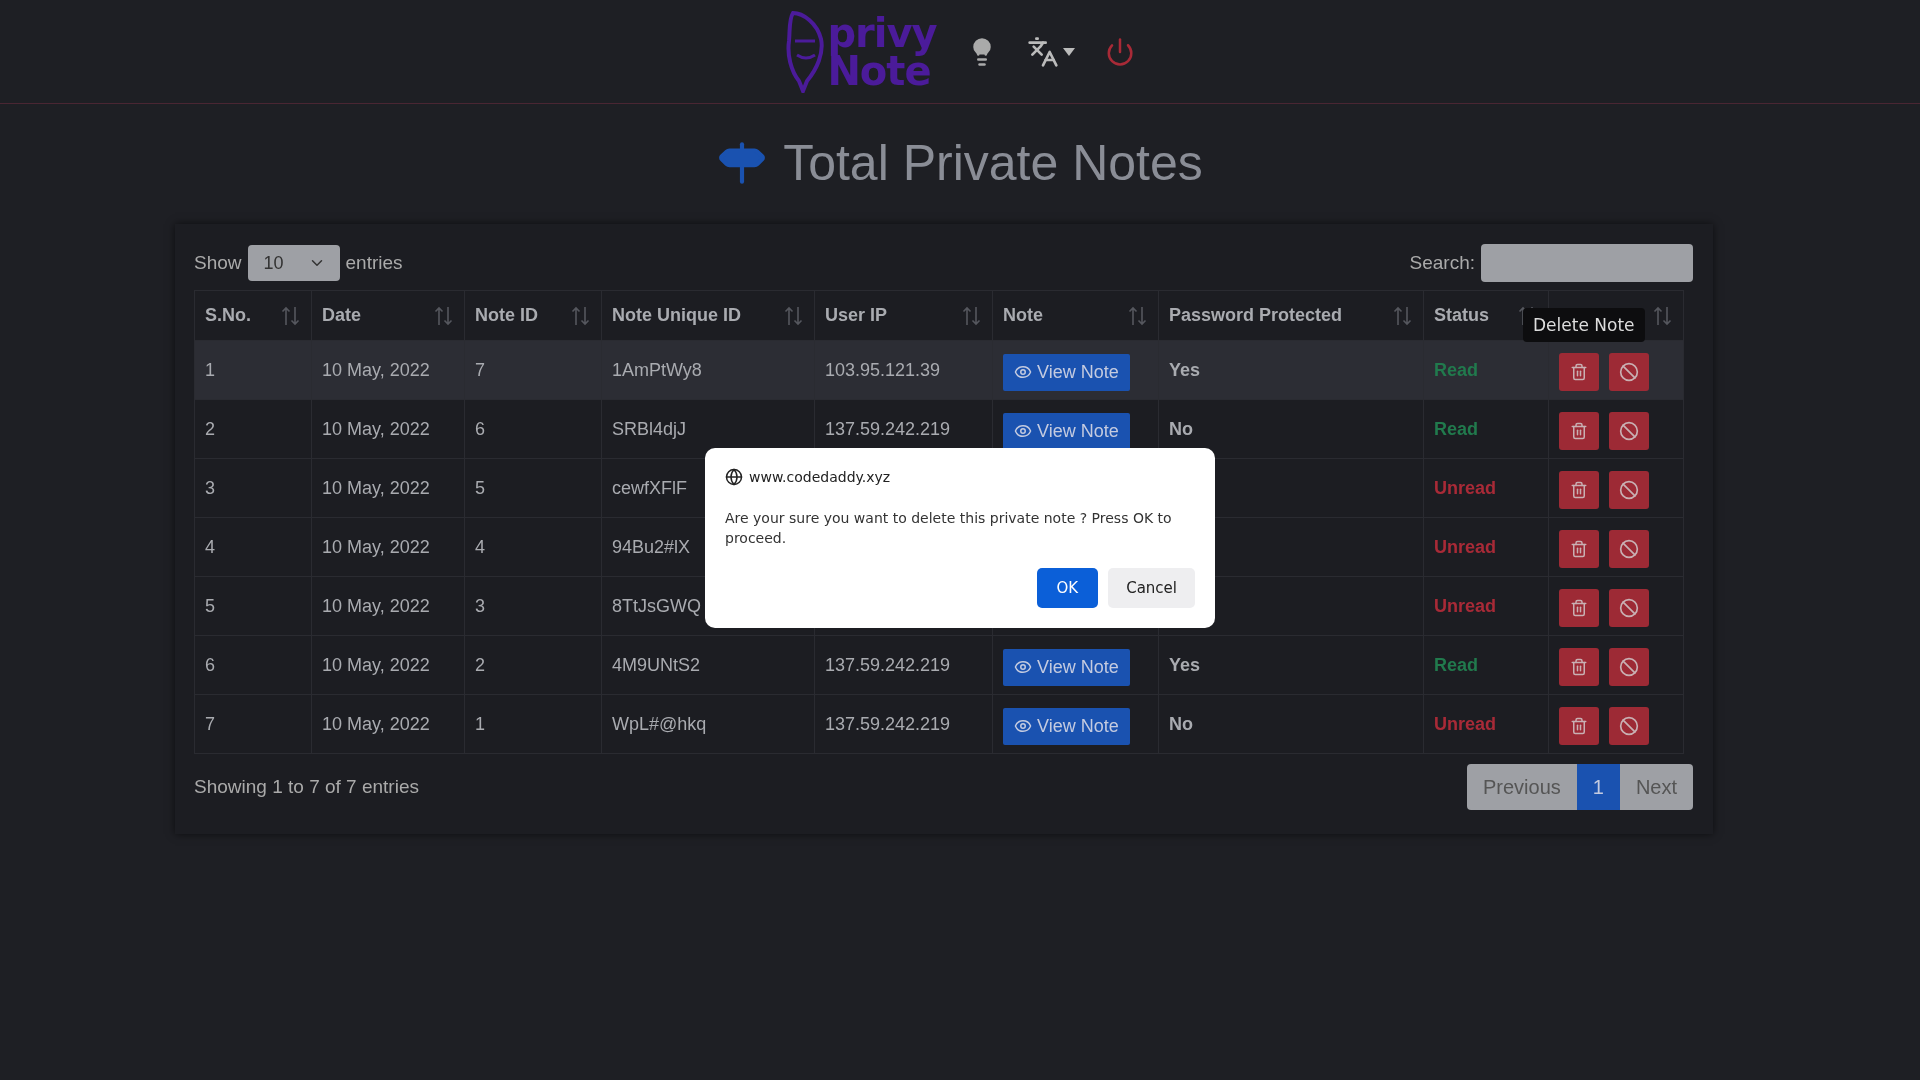 This screenshot has width=1920, height=1080. I want to click on table-cell: 103.95.121.39, so click(903, 370).